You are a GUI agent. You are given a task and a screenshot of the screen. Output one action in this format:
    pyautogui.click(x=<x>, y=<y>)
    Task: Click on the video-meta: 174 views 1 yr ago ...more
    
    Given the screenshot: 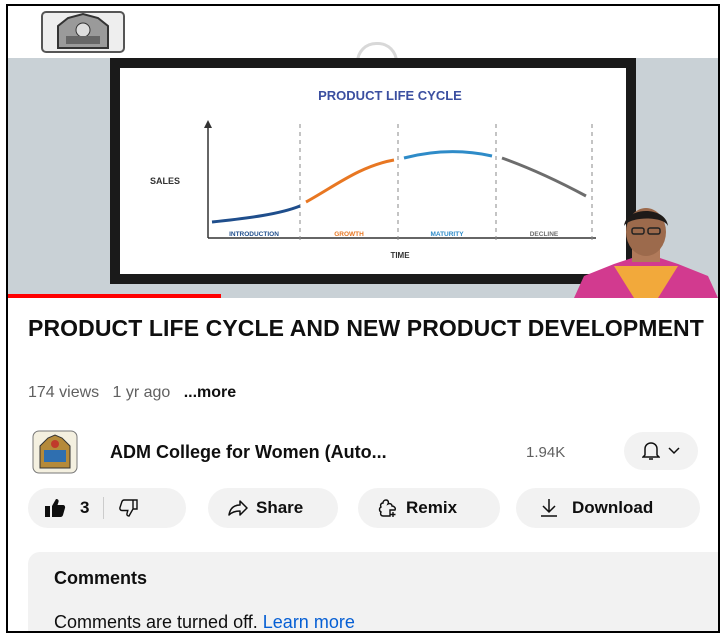 What is the action you would take?
    pyautogui.click(x=132, y=393)
    